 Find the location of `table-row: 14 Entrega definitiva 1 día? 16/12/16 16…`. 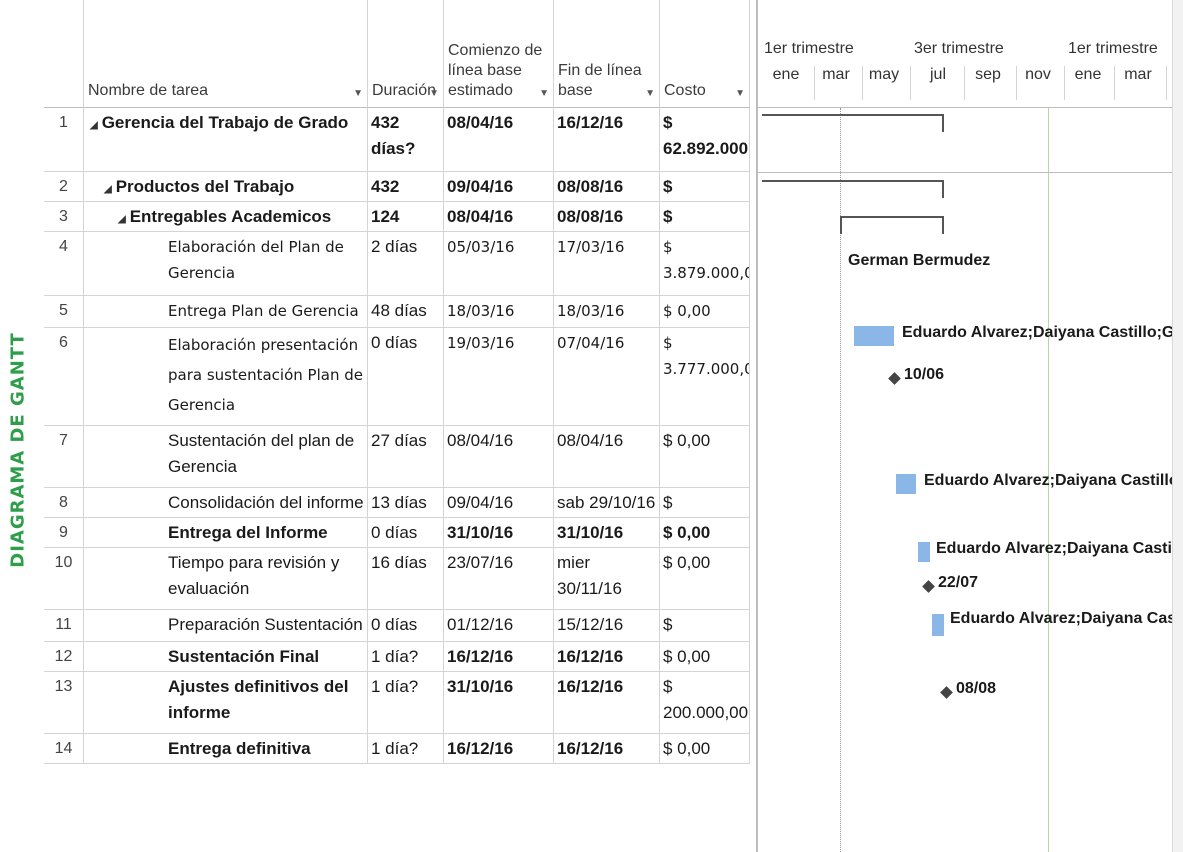

table-row: 14 Entrega definitiva 1 día? 16/12/16 16… is located at coordinates (397, 749).